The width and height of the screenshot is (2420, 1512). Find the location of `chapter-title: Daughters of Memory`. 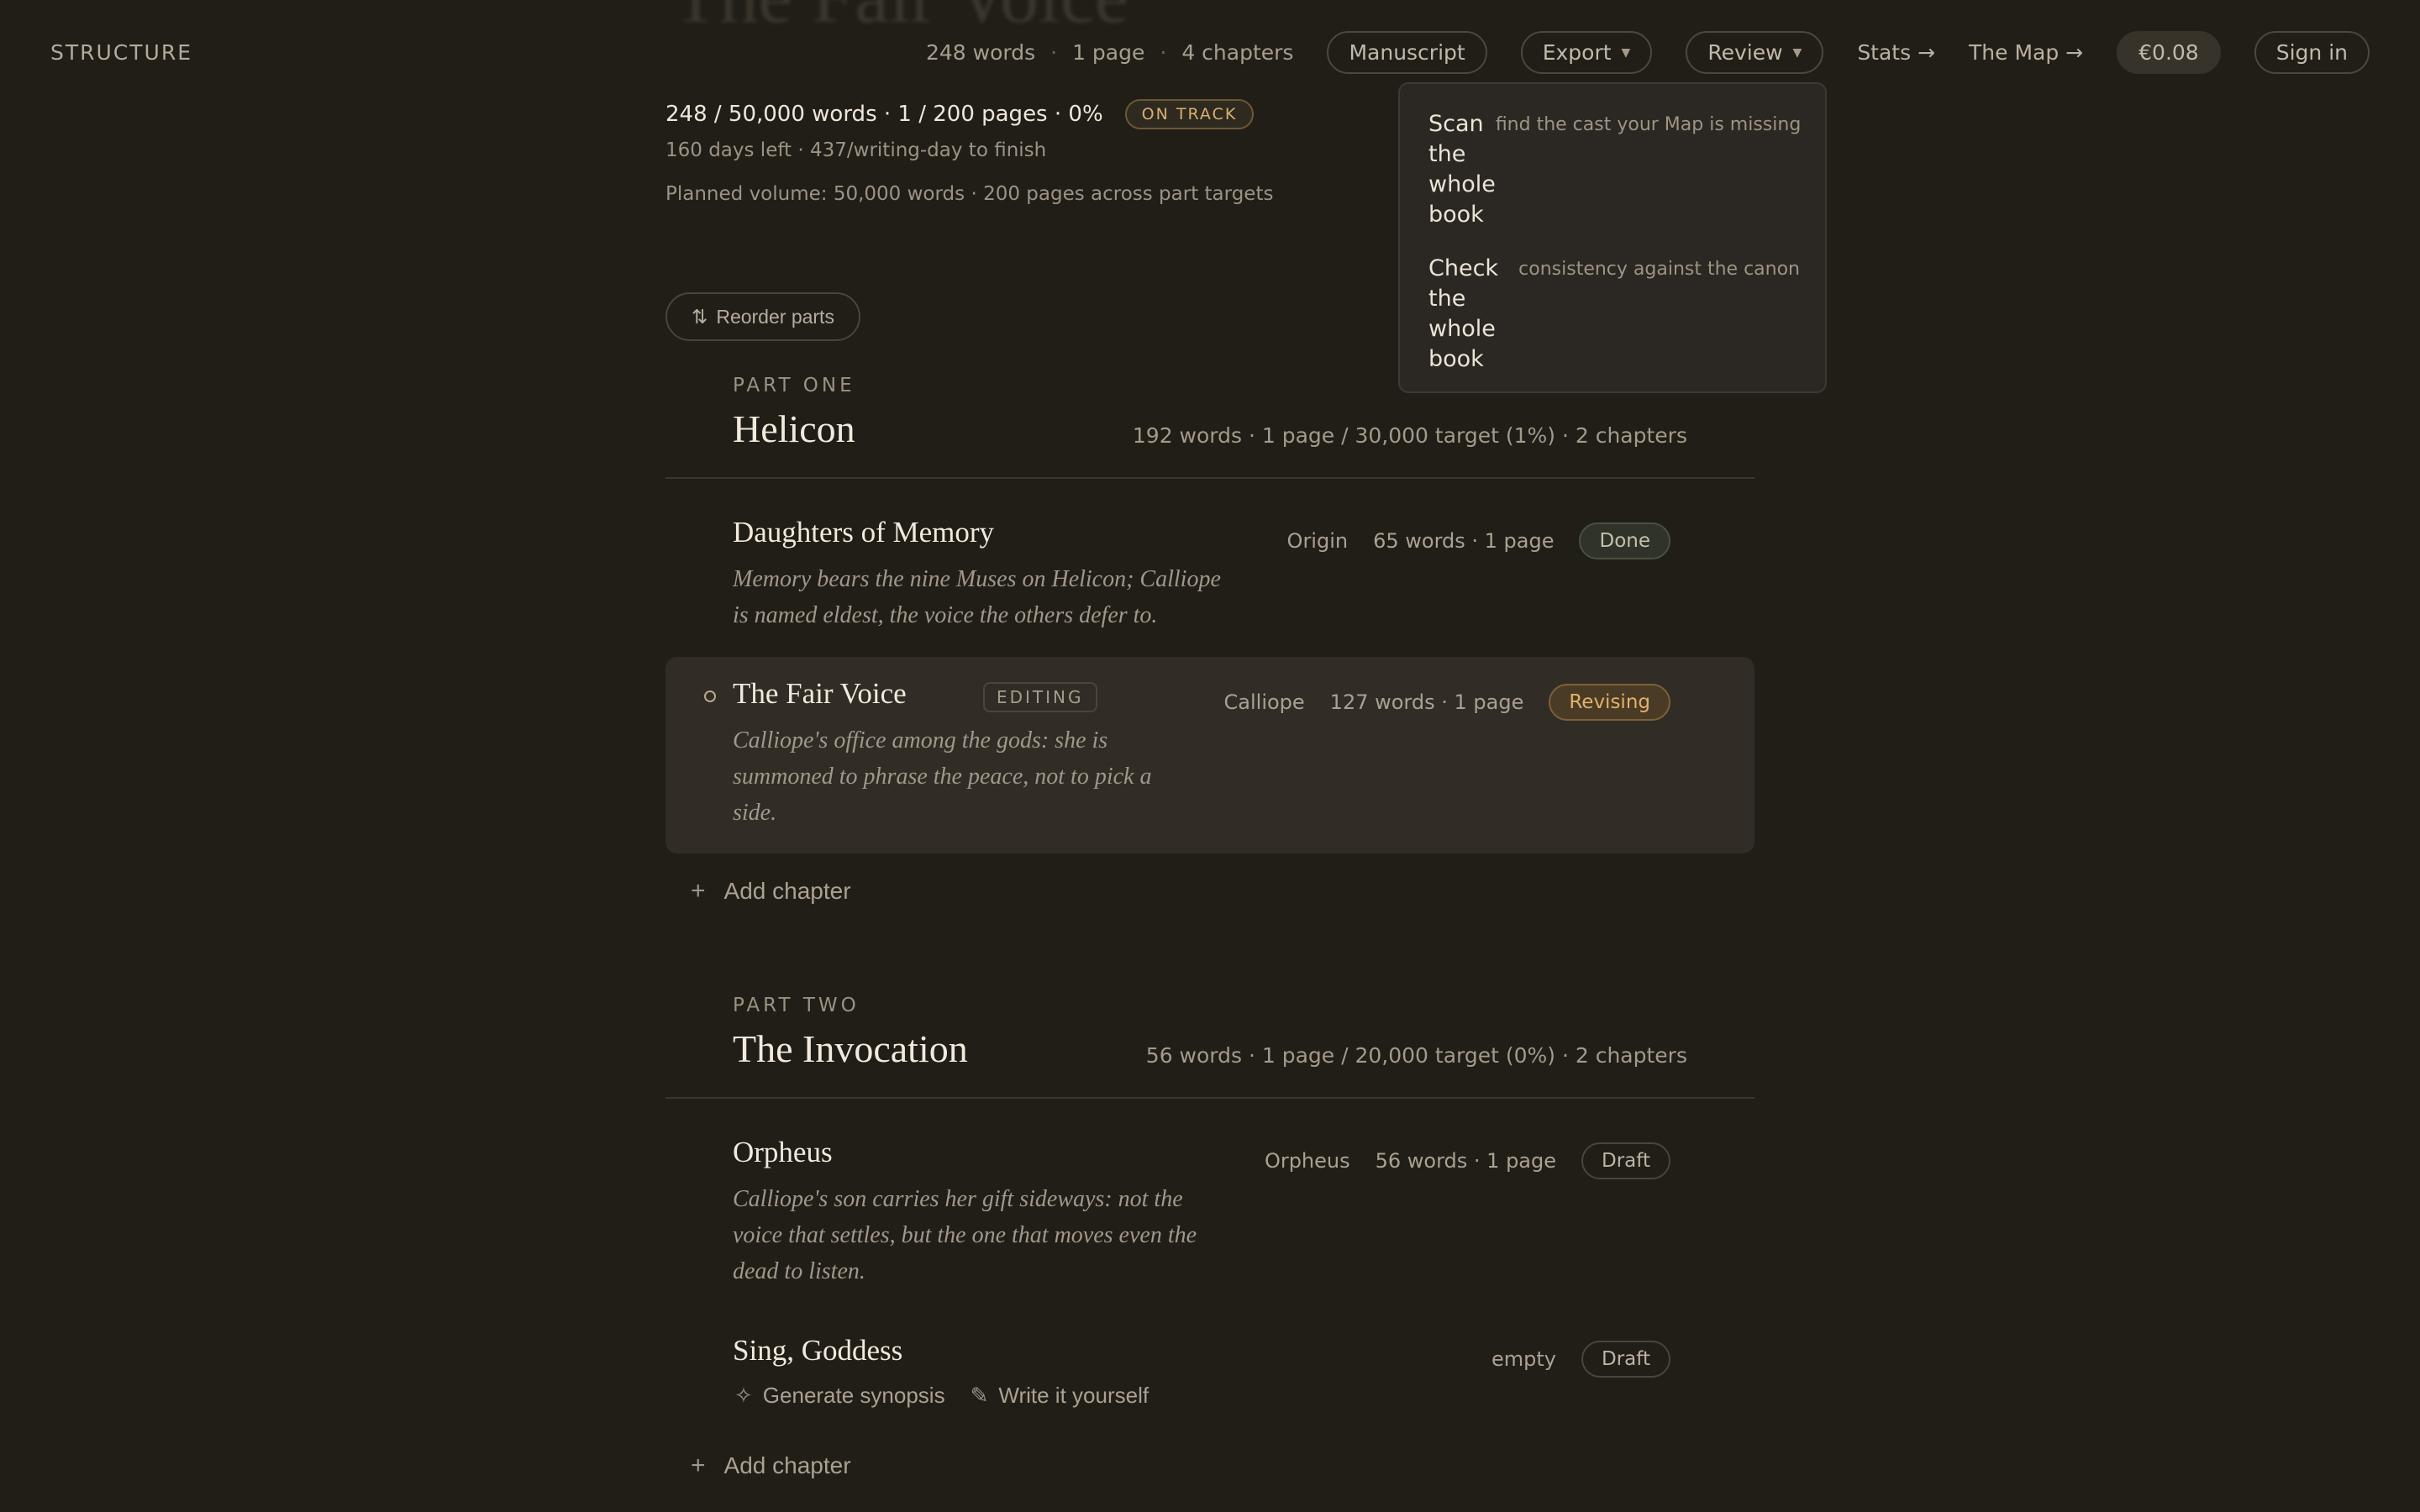

chapter-title: Daughters of Memory is located at coordinates (864, 532).